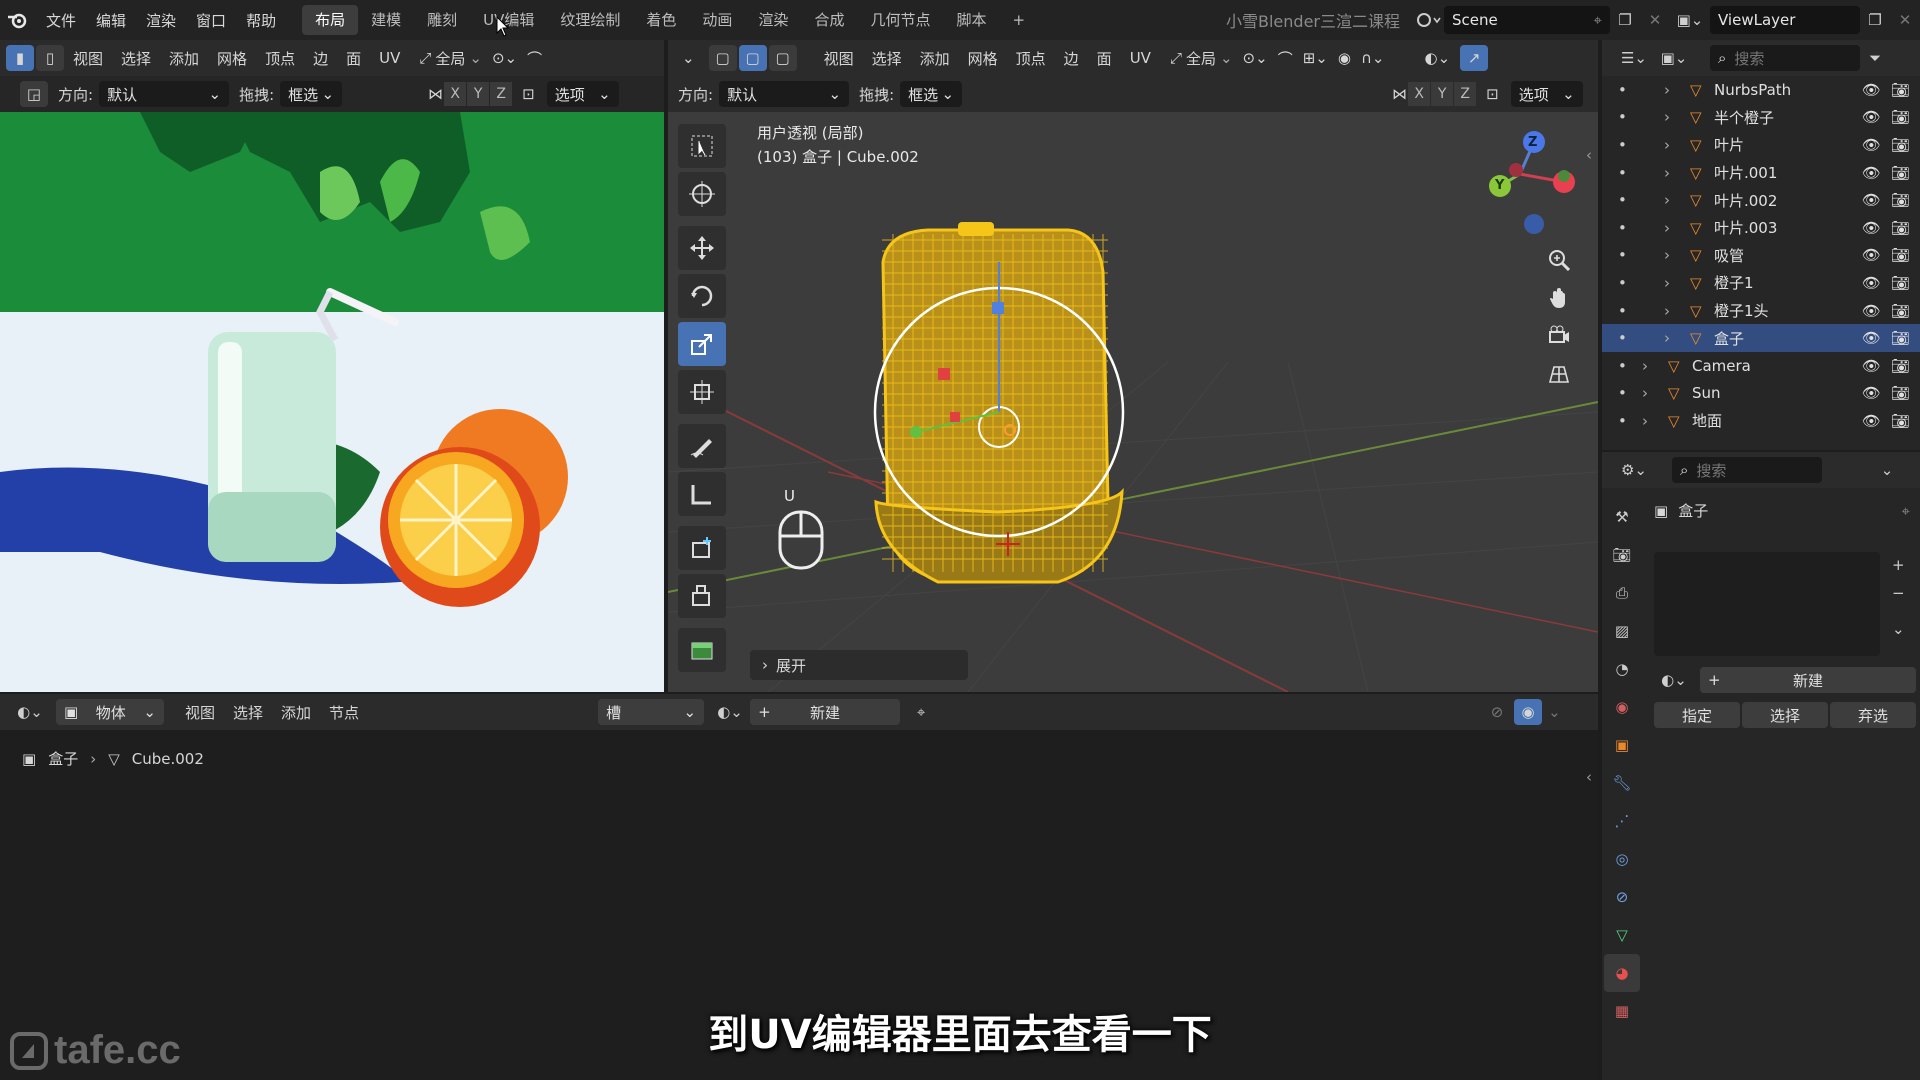 Image resolution: width=1920 pixels, height=1080 pixels. Describe the element at coordinates (722, 58) in the screenshot. I see `vertex-select-icon: ▢` at that location.